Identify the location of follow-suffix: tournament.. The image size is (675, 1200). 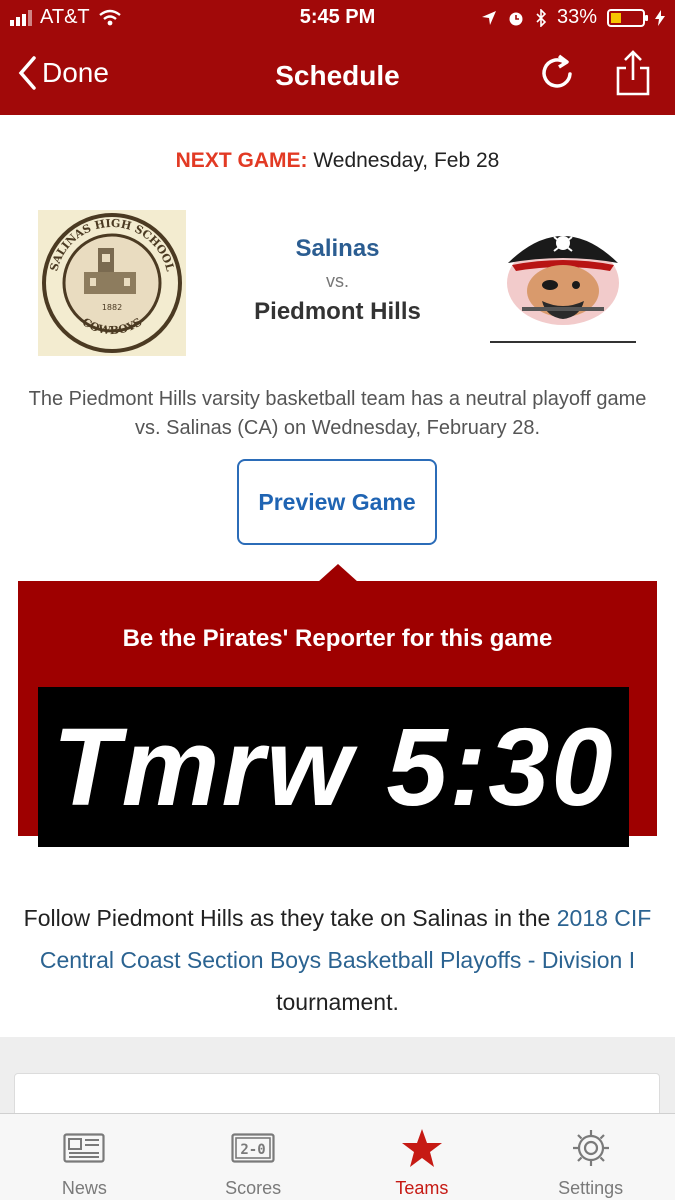
(337, 1002).